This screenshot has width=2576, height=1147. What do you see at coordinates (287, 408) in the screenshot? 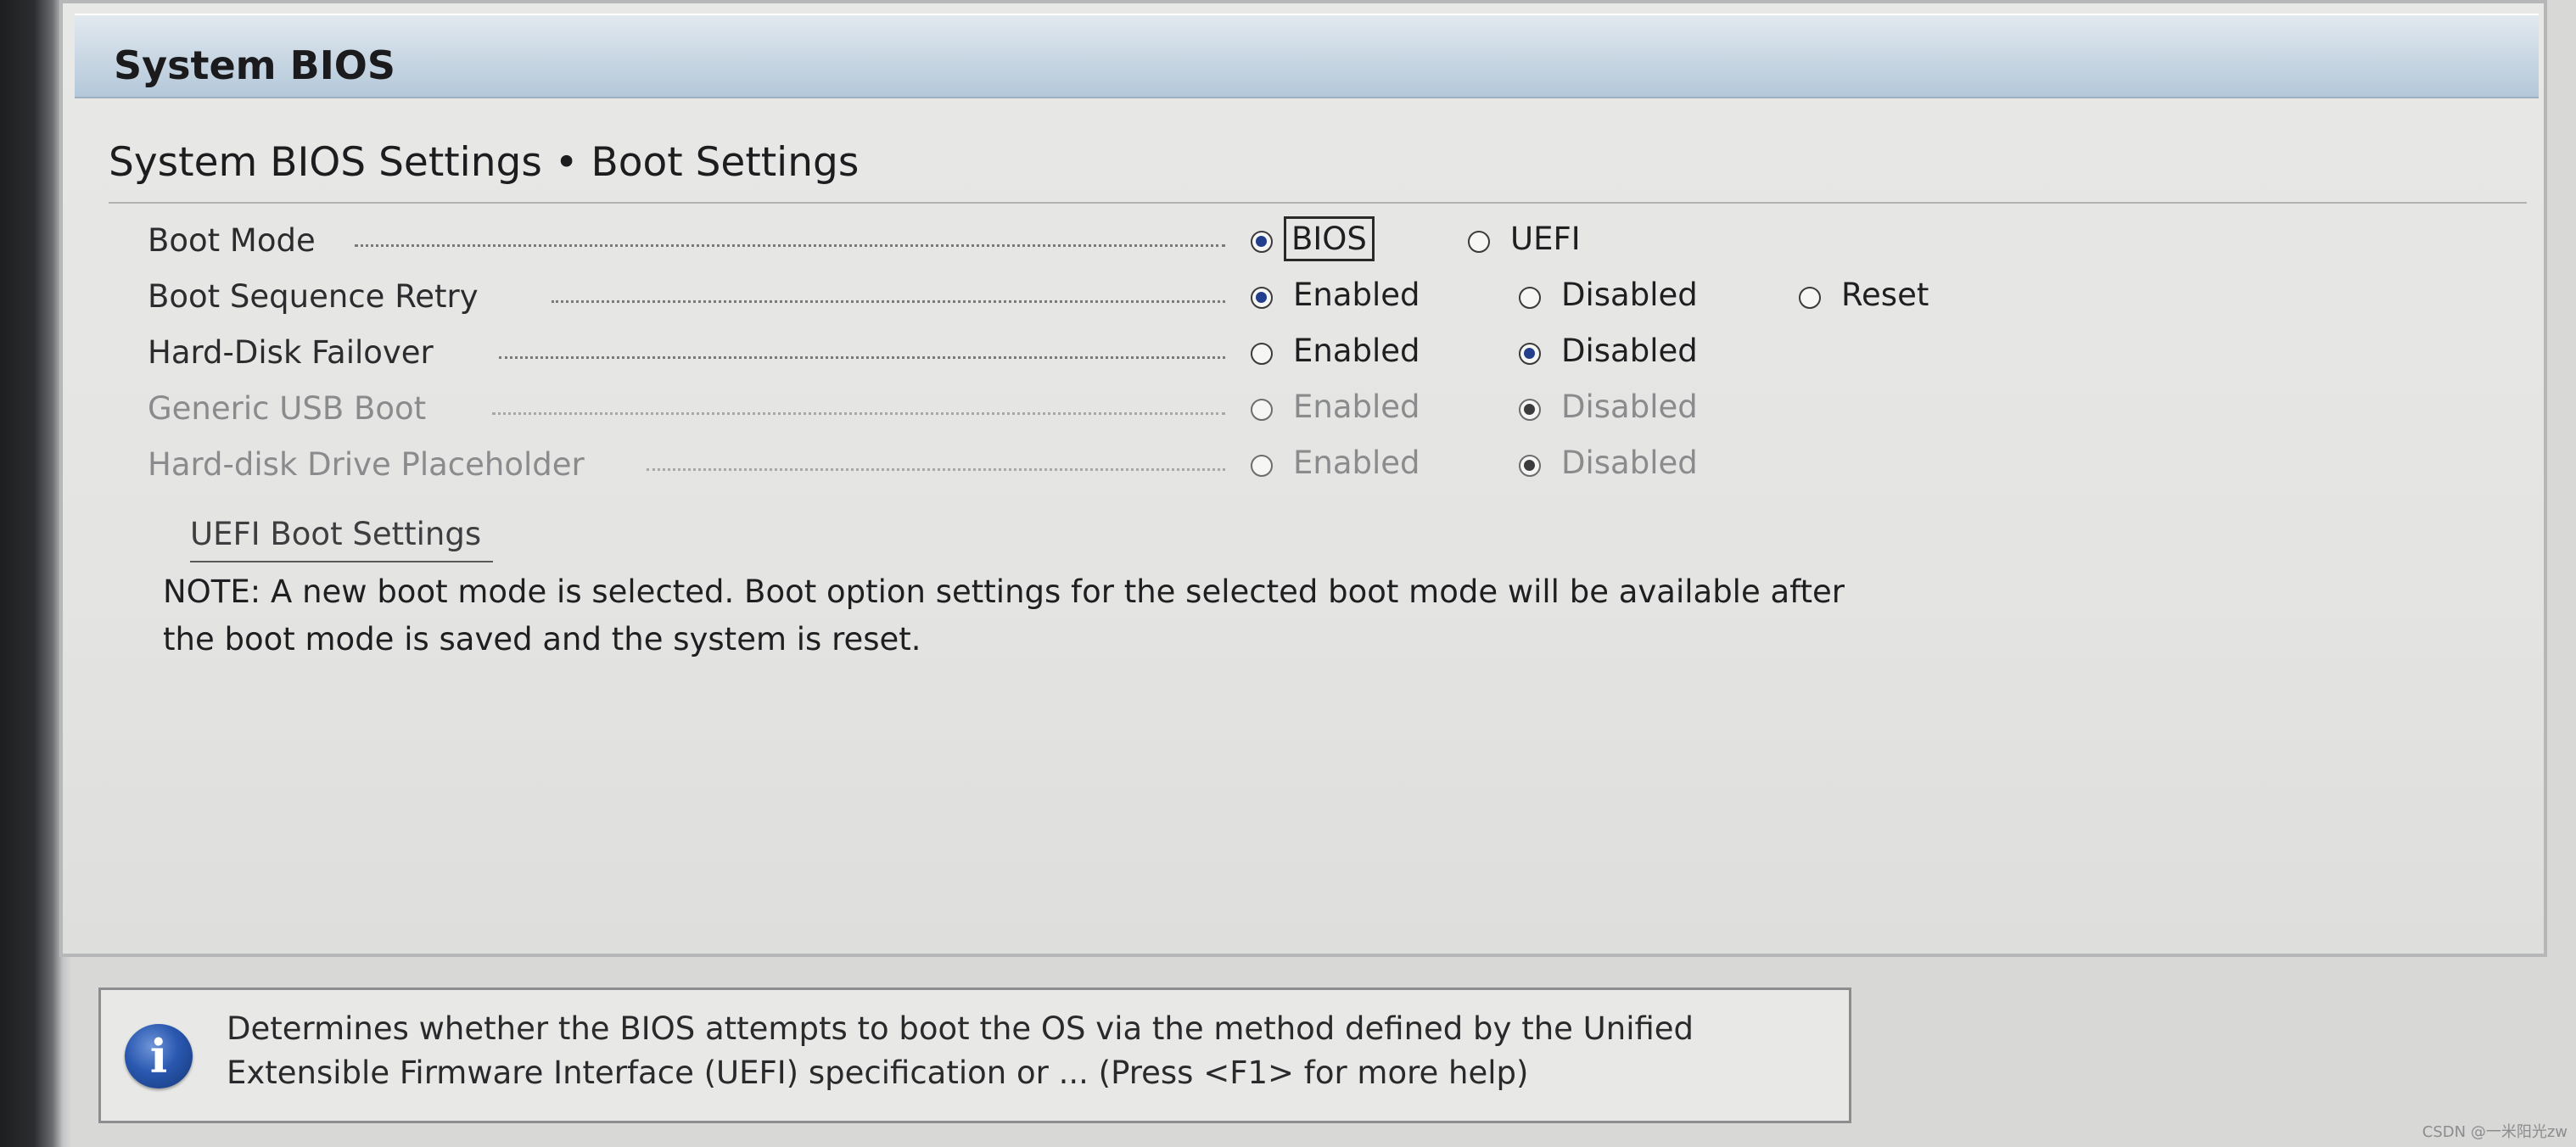
I see `setting-label: Generic USB Boot` at bounding box center [287, 408].